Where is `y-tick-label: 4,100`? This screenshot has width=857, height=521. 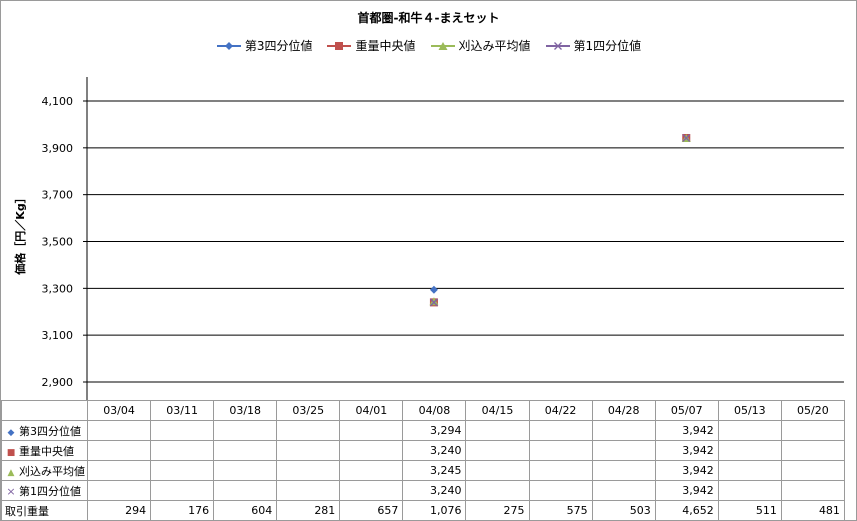 y-tick-label: 4,100 is located at coordinates (58, 101).